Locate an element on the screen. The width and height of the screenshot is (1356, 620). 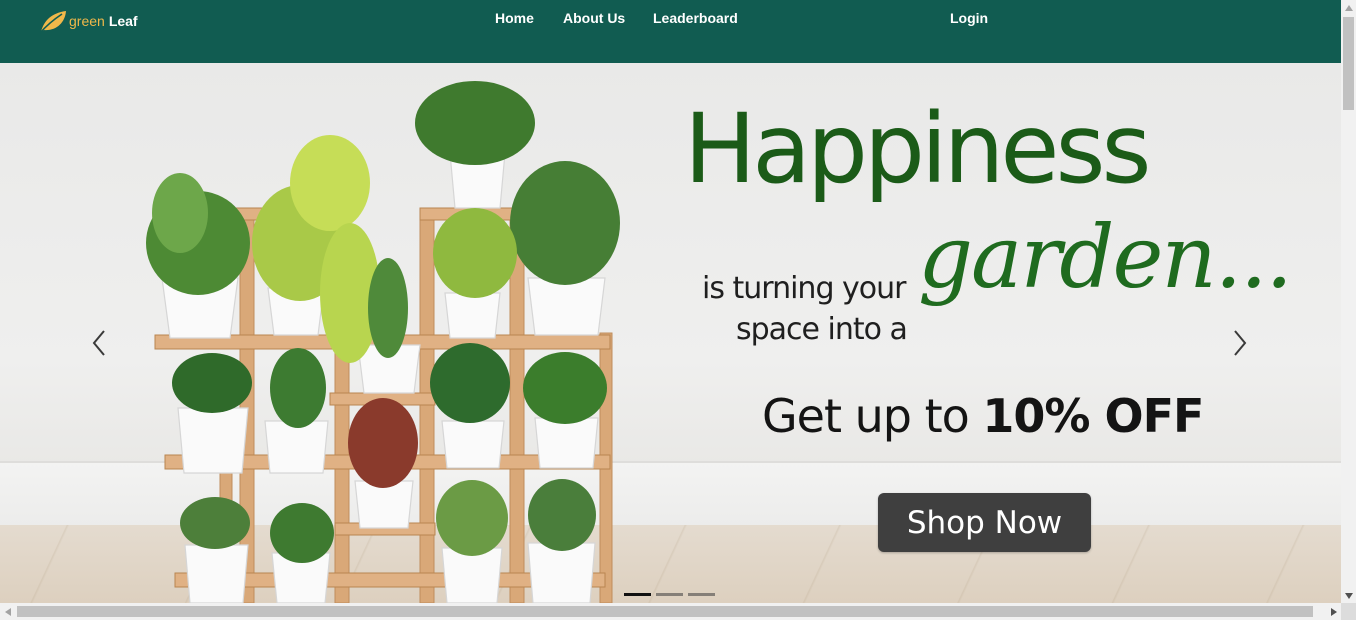
arrow-down-icon is located at coordinates (1348, 595).